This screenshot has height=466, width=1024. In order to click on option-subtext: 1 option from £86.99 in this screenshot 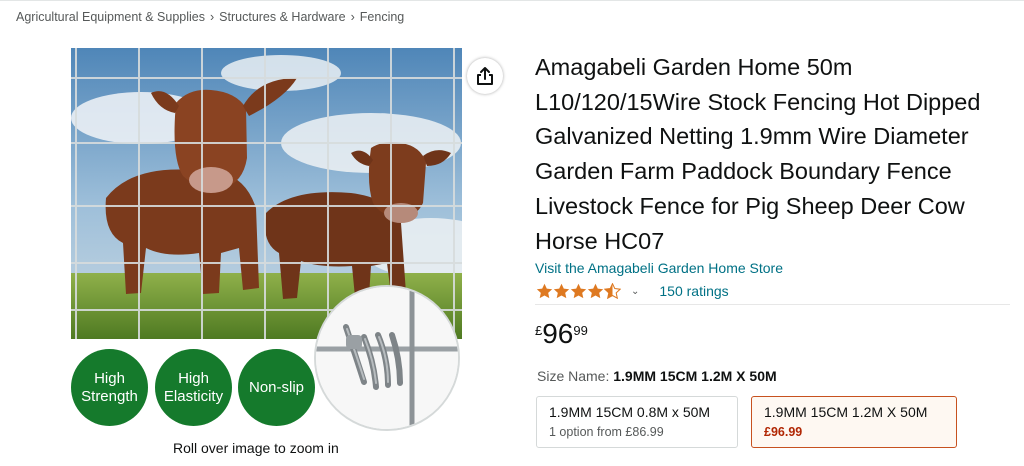, I will do `click(606, 432)`.